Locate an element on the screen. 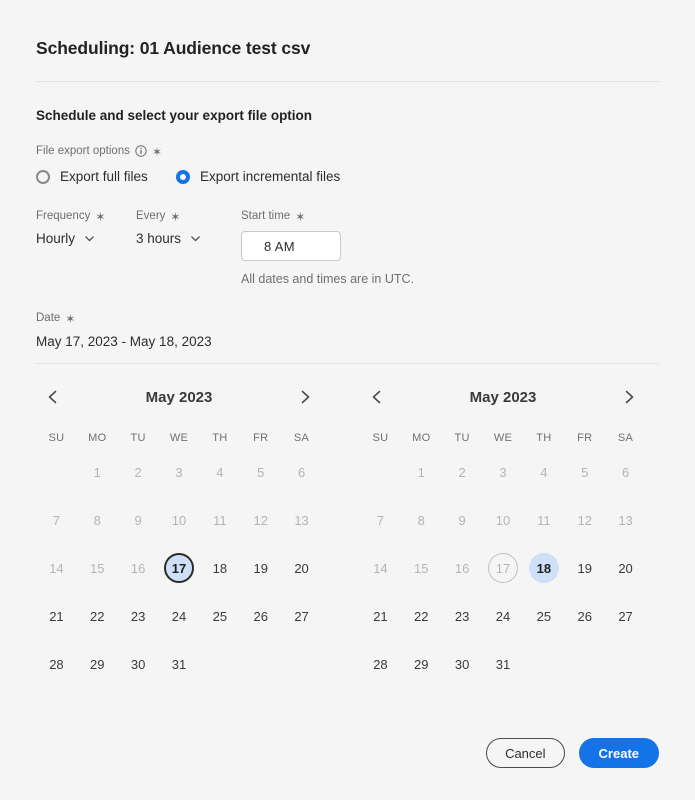 This screenshot has height=800, width=695. calendar-day-number: 24 is located at coordinates (503, 616).